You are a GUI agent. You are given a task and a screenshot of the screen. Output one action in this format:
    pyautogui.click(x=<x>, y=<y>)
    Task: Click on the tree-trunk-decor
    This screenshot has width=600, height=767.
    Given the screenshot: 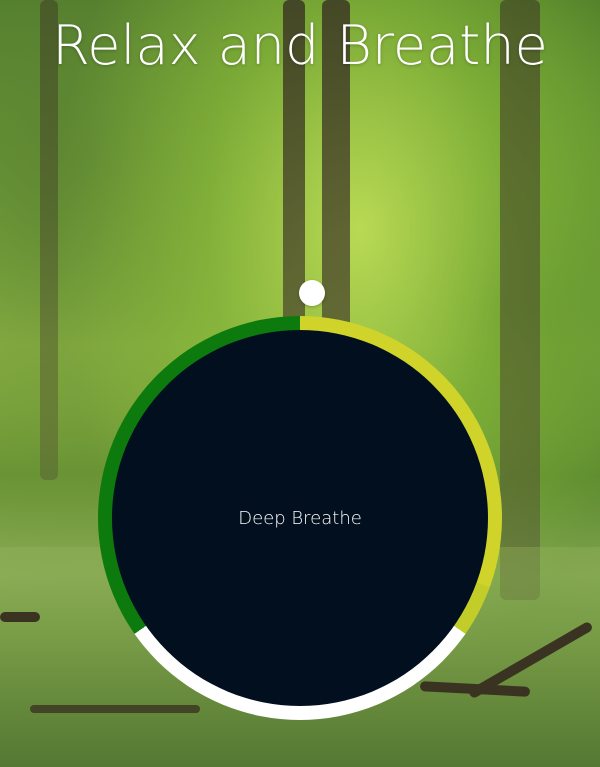 What is the action you would take?
    pyautogui.click(x=520, y=300)
    